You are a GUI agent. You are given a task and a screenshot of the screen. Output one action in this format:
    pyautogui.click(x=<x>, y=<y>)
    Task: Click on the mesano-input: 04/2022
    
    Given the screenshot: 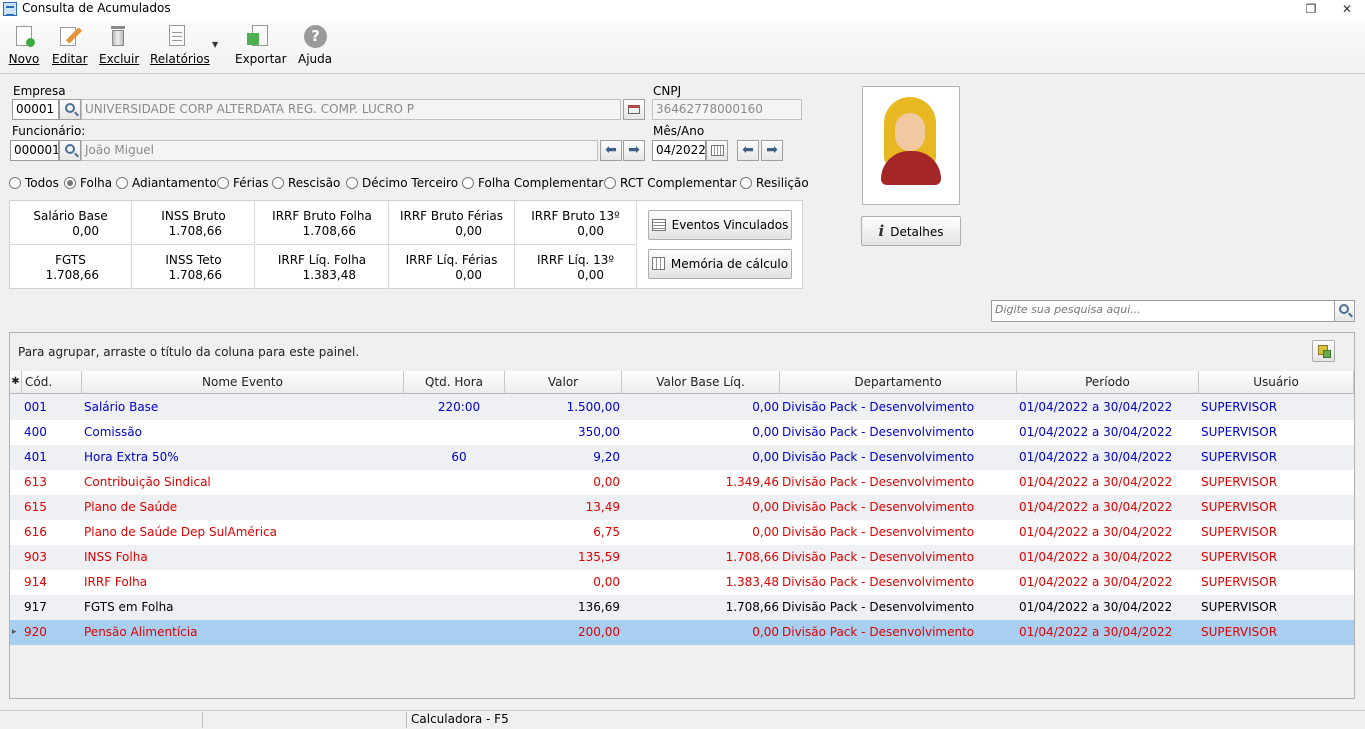 What is the action you would take?
    pyautogui.click(x=679, y=150)
    